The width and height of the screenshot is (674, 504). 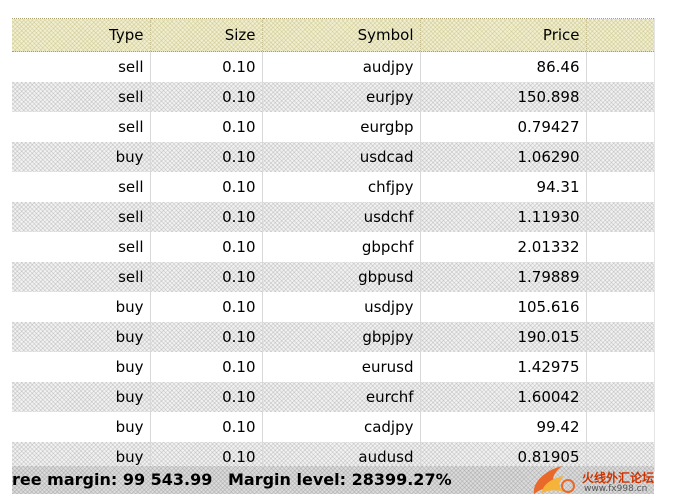 I want to click on cell-symbol: usdchf, so click(x=341, y=217).